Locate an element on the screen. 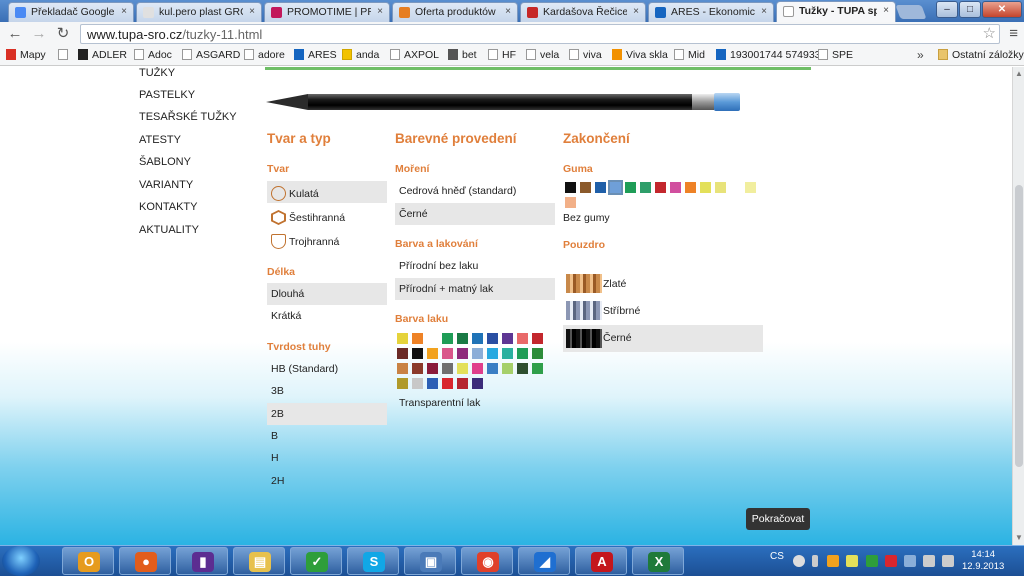  bookmark-ares: ARES is located at coordinates (315, 55).